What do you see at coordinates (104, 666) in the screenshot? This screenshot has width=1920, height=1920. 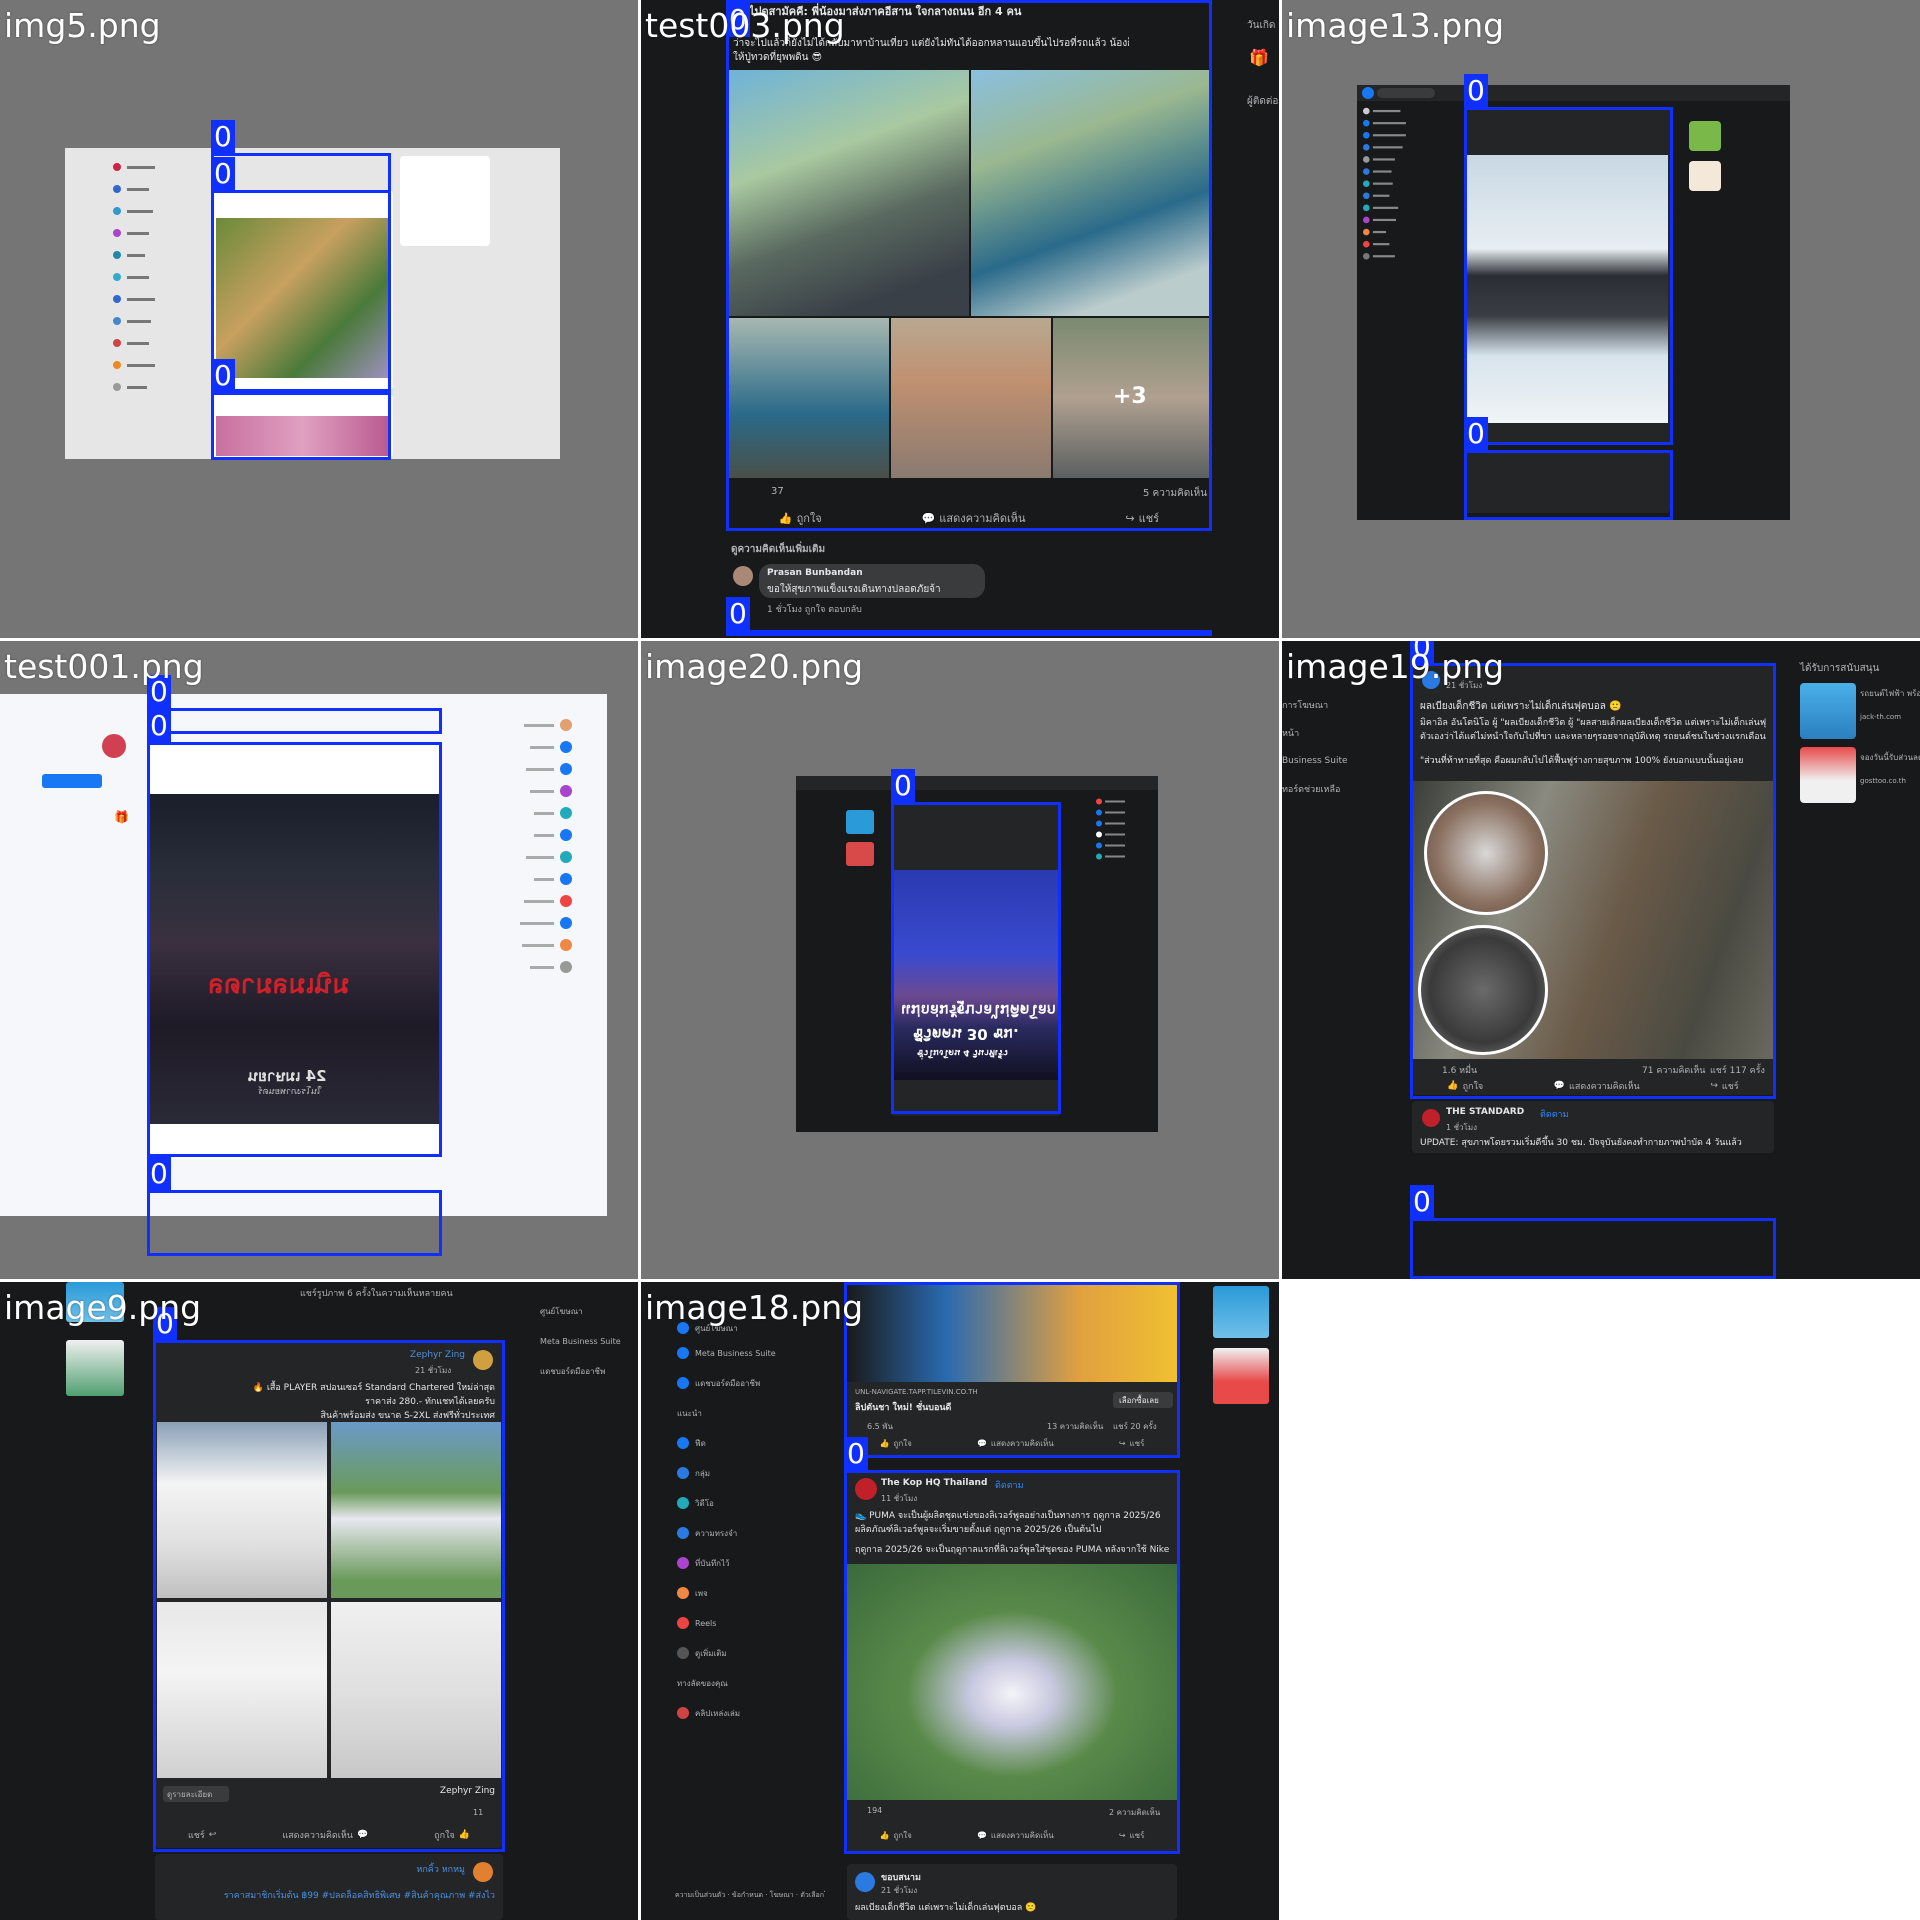 I see `tile-label: test001.png` at bounding box center [104, 666].